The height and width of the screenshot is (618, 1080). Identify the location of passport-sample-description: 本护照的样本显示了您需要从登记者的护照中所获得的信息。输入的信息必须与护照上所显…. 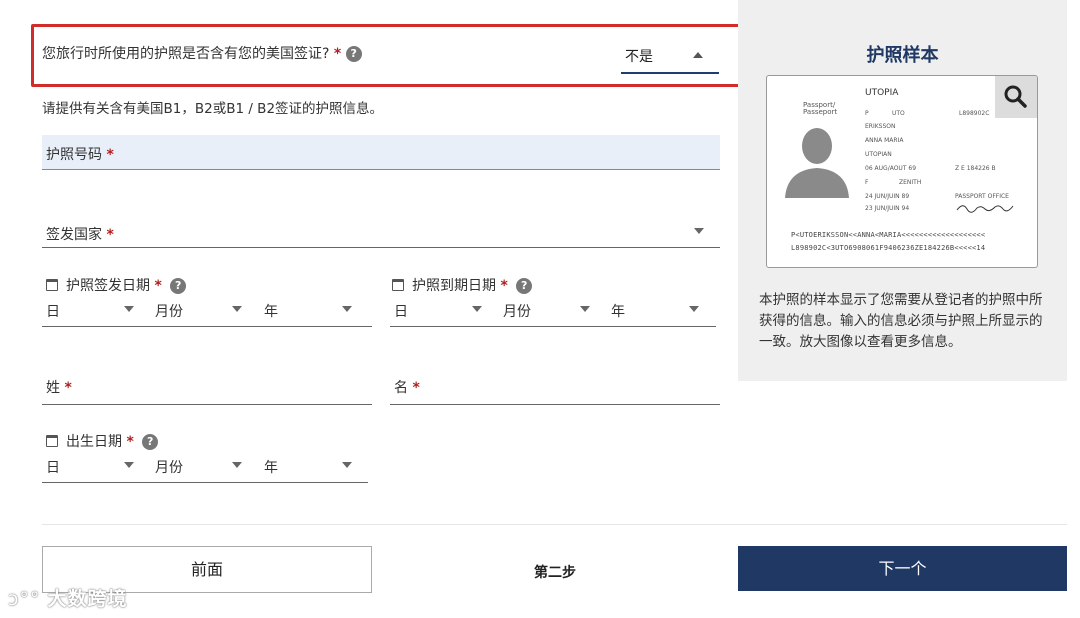
(901, 321).